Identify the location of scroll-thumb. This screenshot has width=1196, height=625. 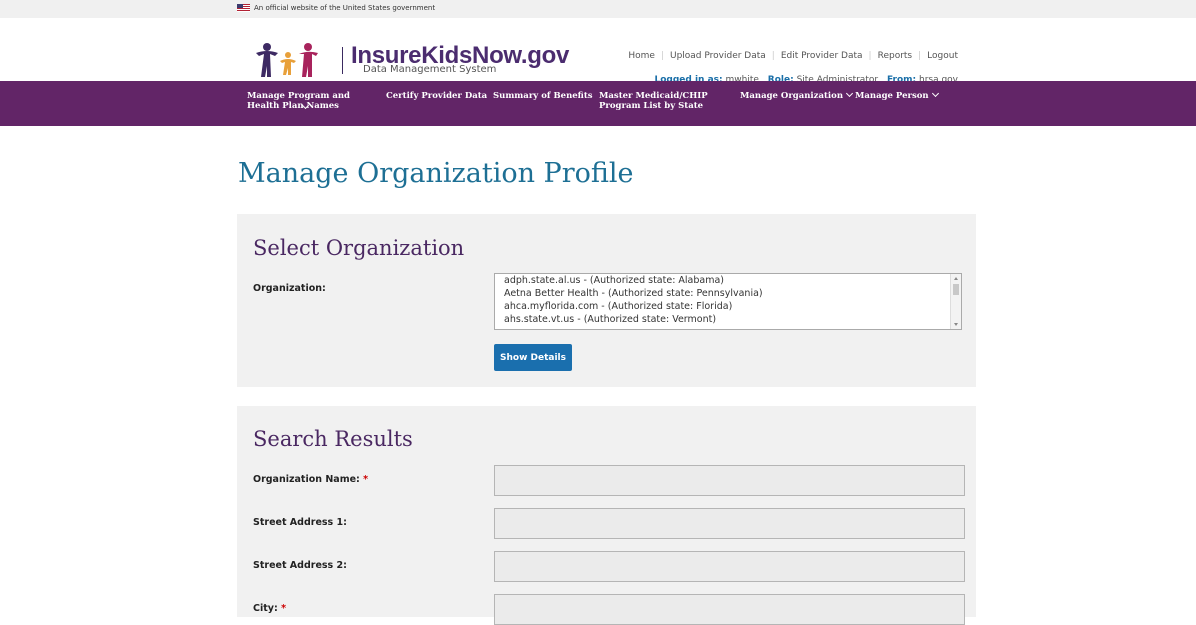
(956, 289).